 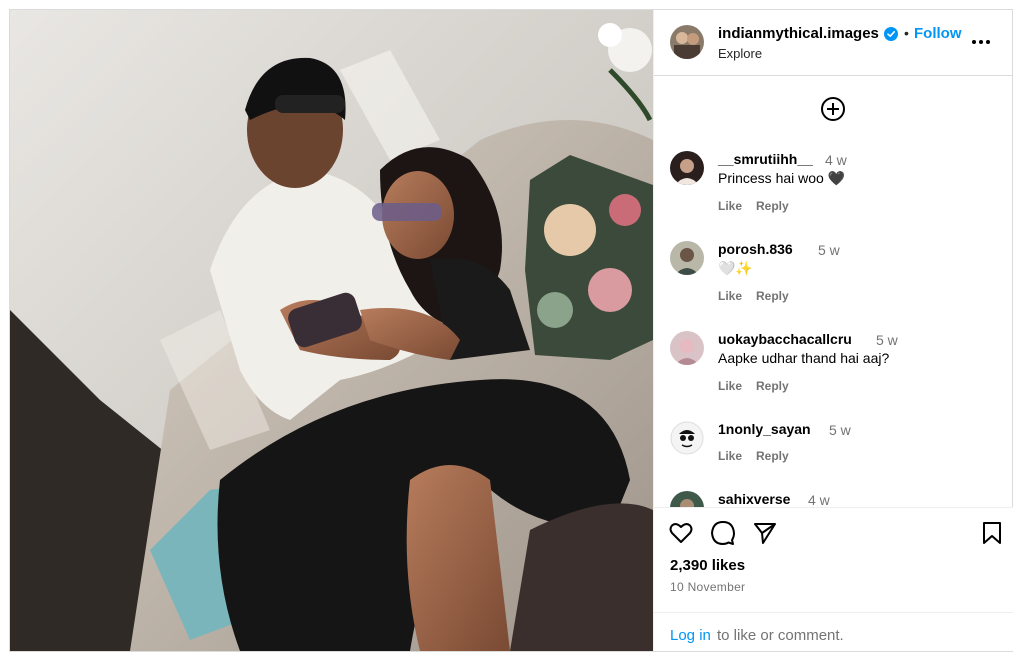 I want to click on bookmark-icon, so click(x=992, y=533).